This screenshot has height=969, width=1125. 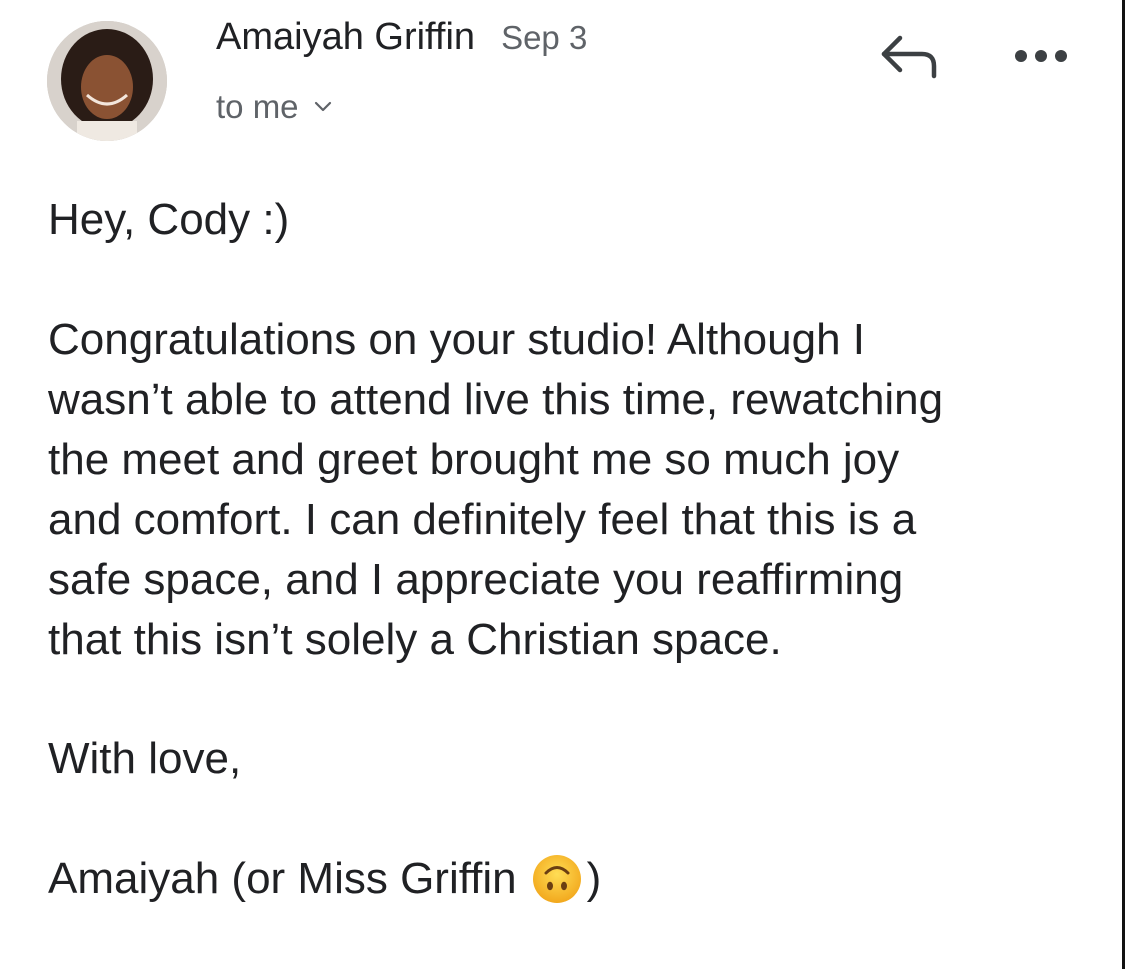 What do you see at coordinates (257, 106) in the screenshot?
I see `recipient-label: to me` at bounding box center [257, 106].